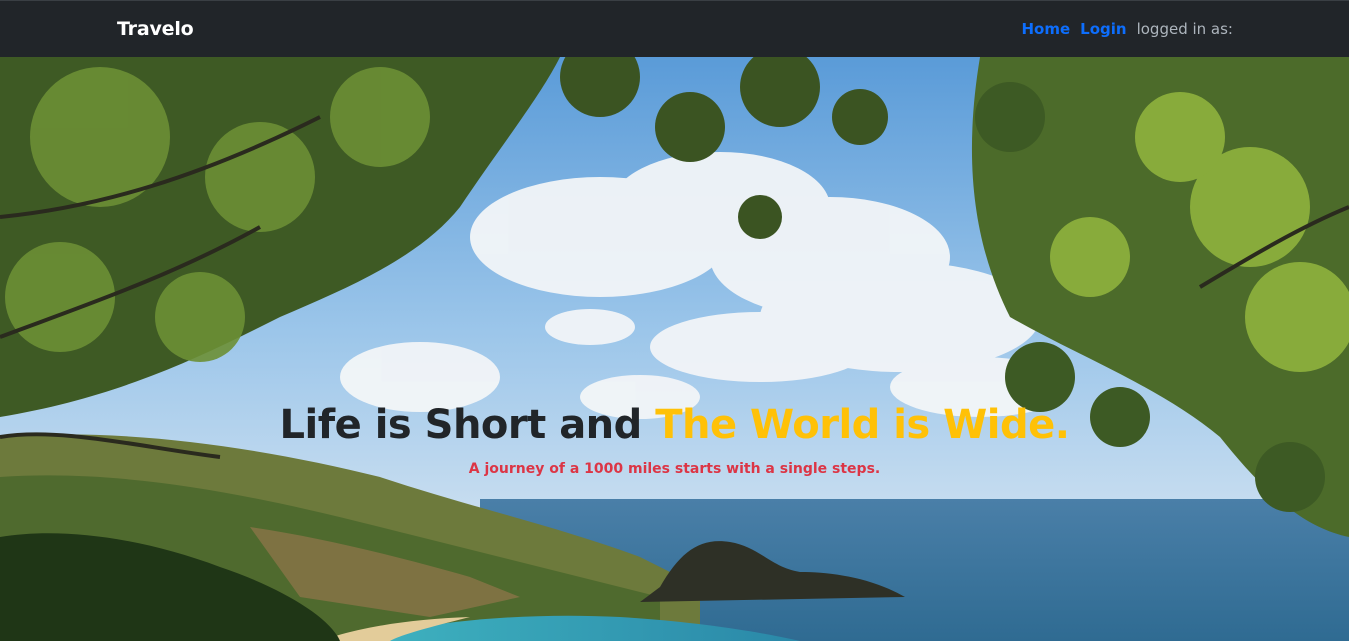 The height and width of the screenshot is (641, 1349). Describe the element at coordinates (674, 28) in the screenshot. I see `navbar: Travelo Home Login logged in as:` at that location.